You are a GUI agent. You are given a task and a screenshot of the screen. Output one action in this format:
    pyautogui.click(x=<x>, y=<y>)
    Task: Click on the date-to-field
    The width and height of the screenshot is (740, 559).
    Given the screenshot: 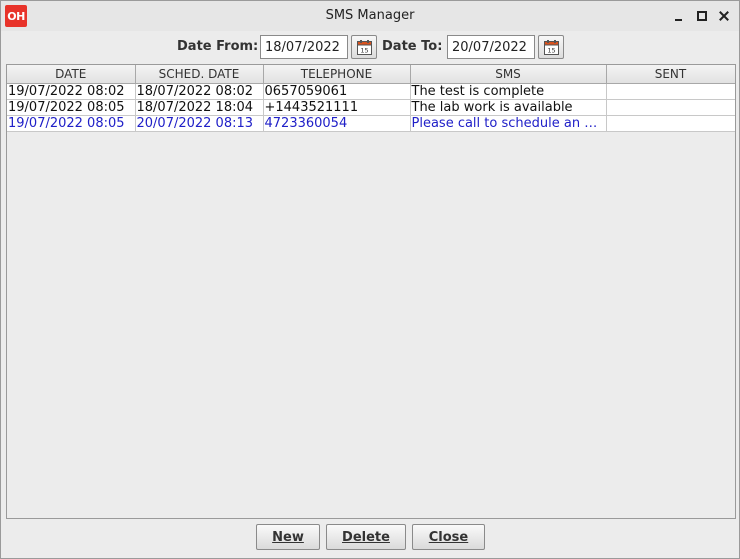 What is the action you would take?
    pyautogui.click(x=491, y=47)
    